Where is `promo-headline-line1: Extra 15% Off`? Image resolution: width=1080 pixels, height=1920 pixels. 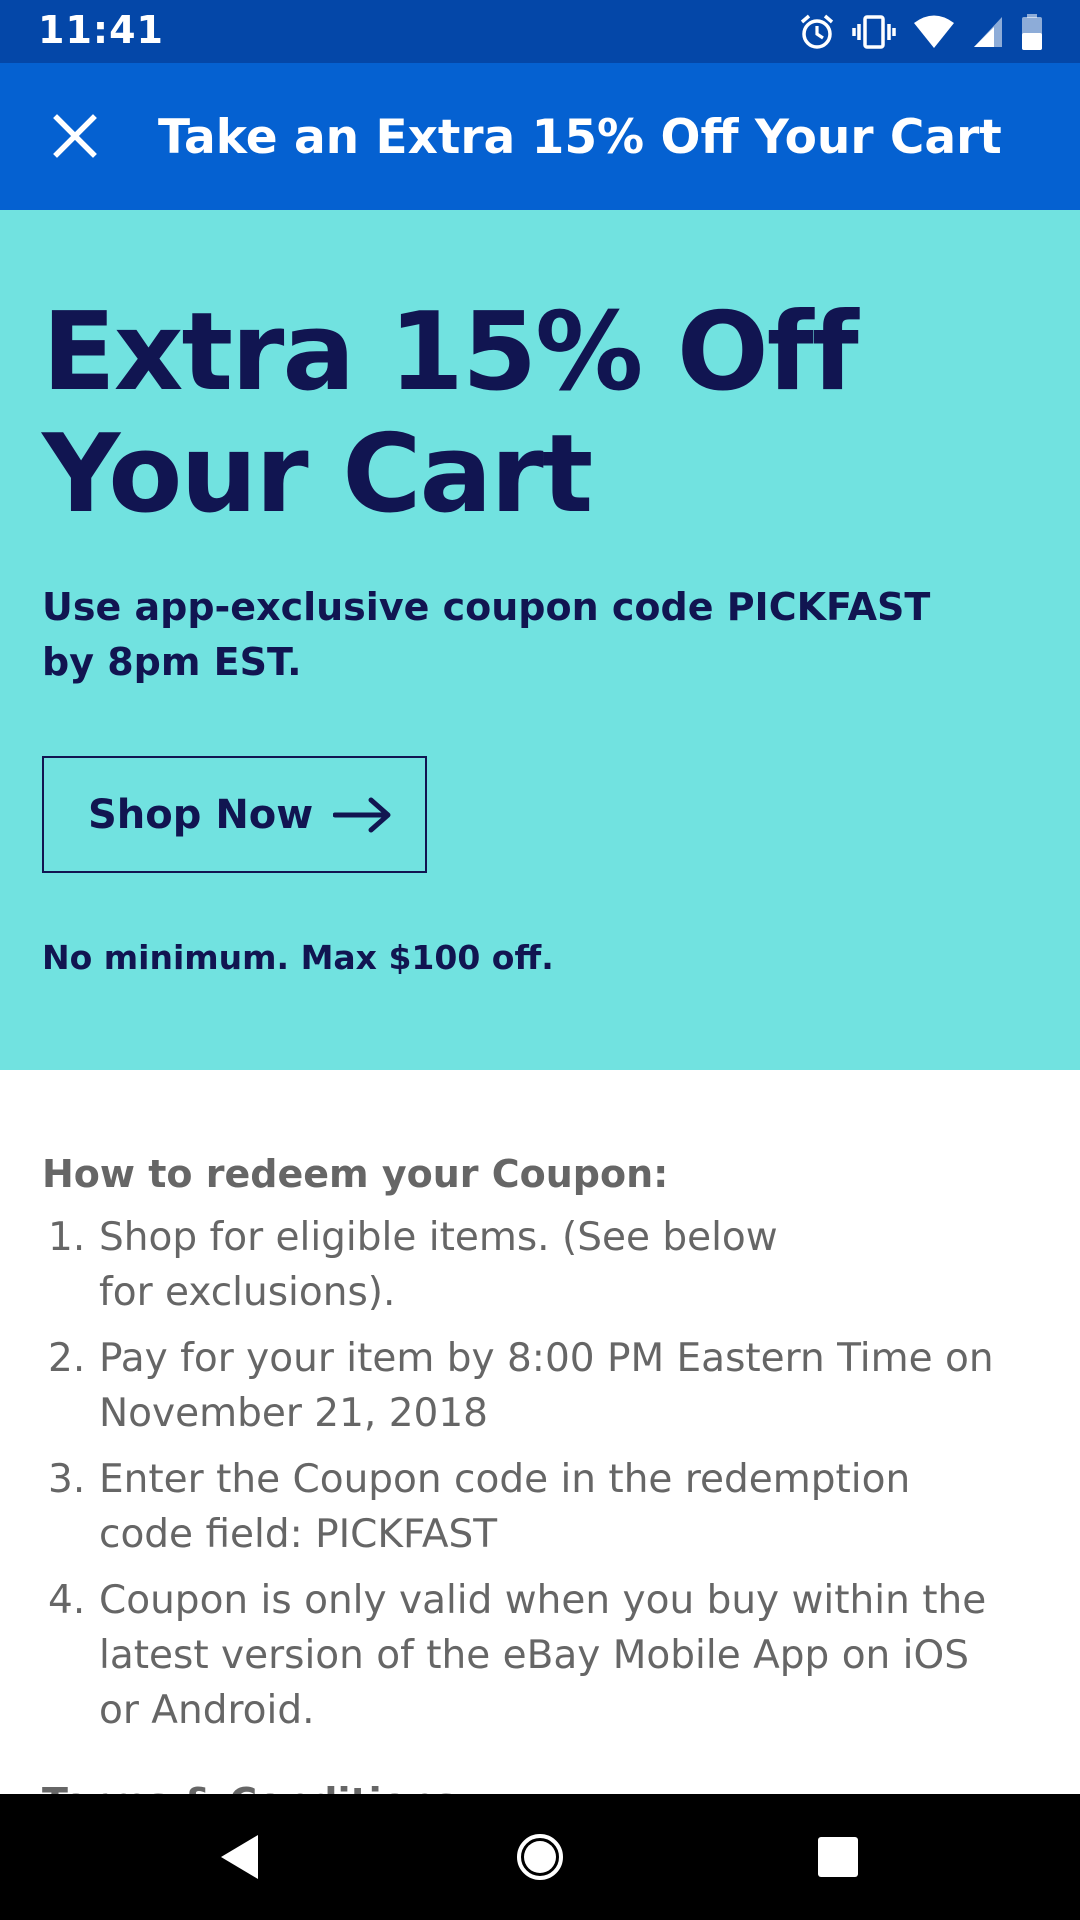 promo-headline-line1: Extra 15% Off is located at coordinates (450, 352).